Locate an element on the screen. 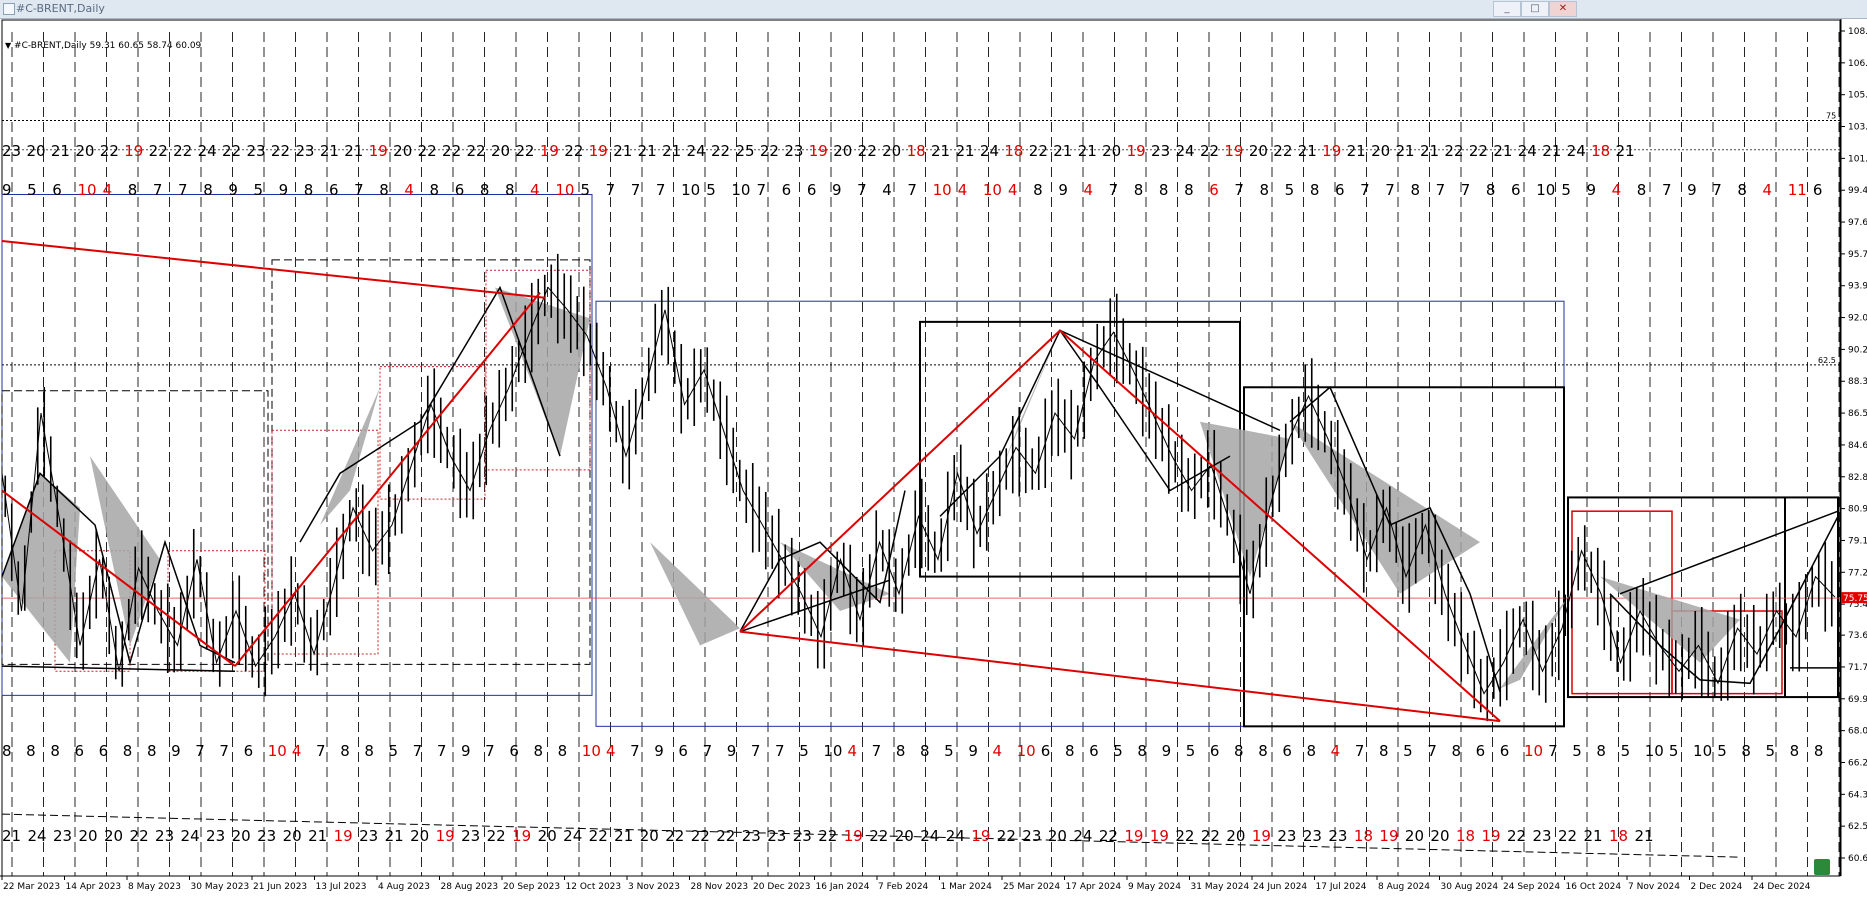 The height and width of the screenshot is (921, 1867). y-tick-label: 79.10 is located at coordinates (1857, 541).